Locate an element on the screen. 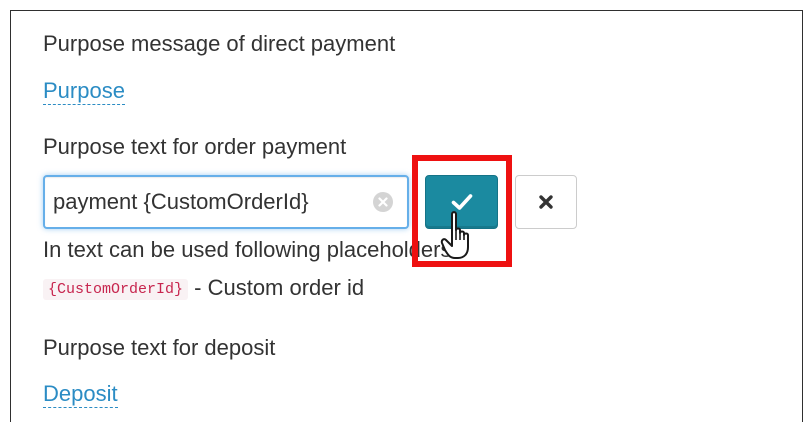  check-icon is located at coordinates (461, 202).